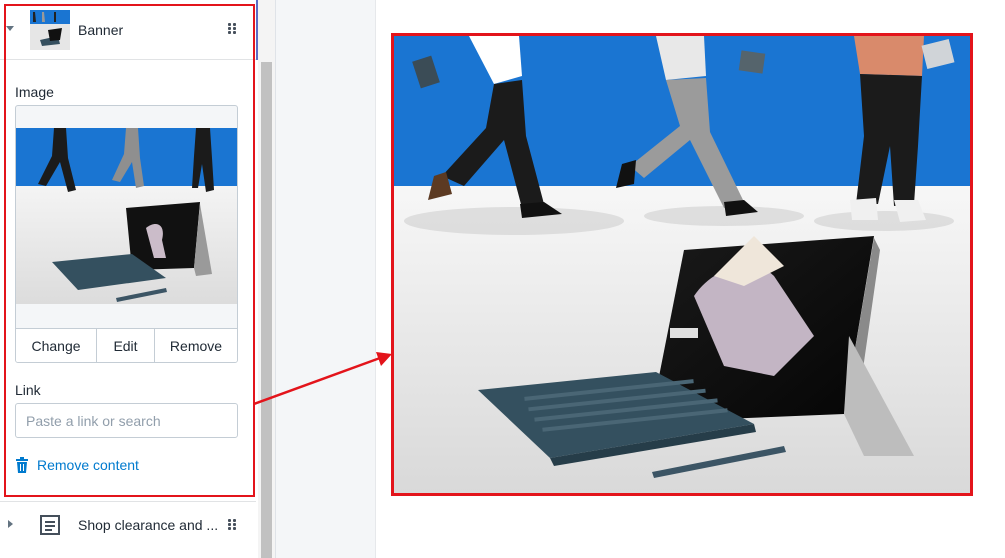  What do you see at coordinates (326, 279) in the screenshot?
I see `theme-preview-background` at bounding box center [326, 279].